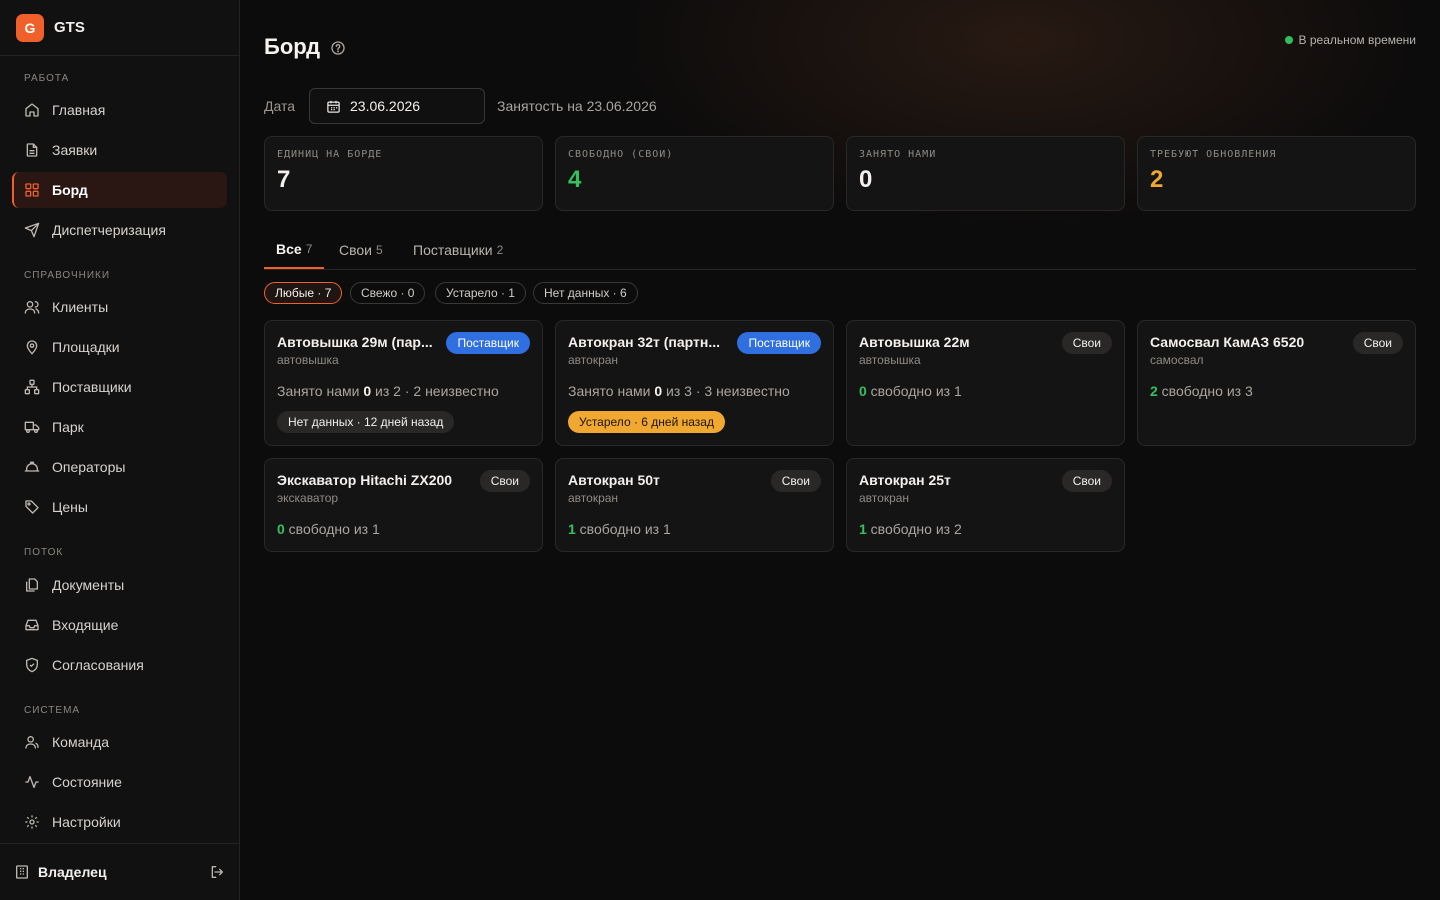 Image resolution: width=1440 pixels, height=900 pixels. Describe the element at coordinates (333, 106) in the screenshot. I see `calendar-icon` at that location.